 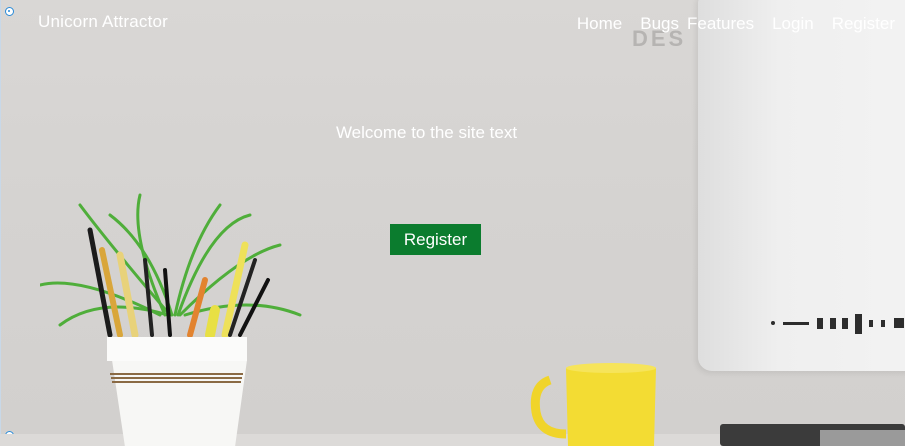 I want to click on brand-logo: Unicorn Attractor, so click(x=103, y=22).